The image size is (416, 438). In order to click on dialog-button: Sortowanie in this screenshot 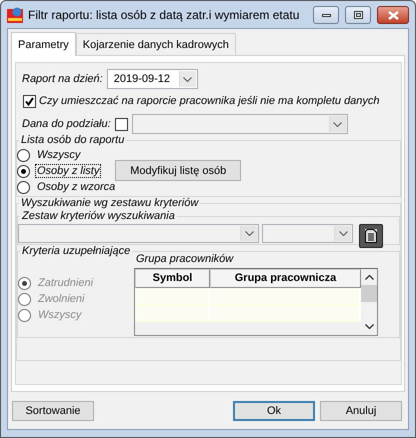, I will do `click(53, 410)`.